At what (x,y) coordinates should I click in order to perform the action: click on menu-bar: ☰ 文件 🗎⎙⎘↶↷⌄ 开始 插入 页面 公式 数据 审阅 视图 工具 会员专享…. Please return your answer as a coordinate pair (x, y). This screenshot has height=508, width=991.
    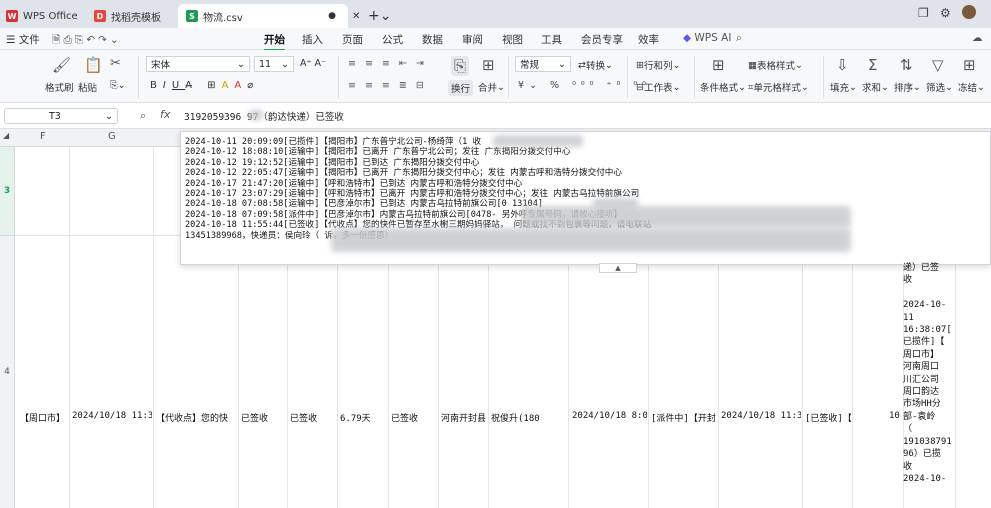
    Looking at the image, I should click on (495, 39).